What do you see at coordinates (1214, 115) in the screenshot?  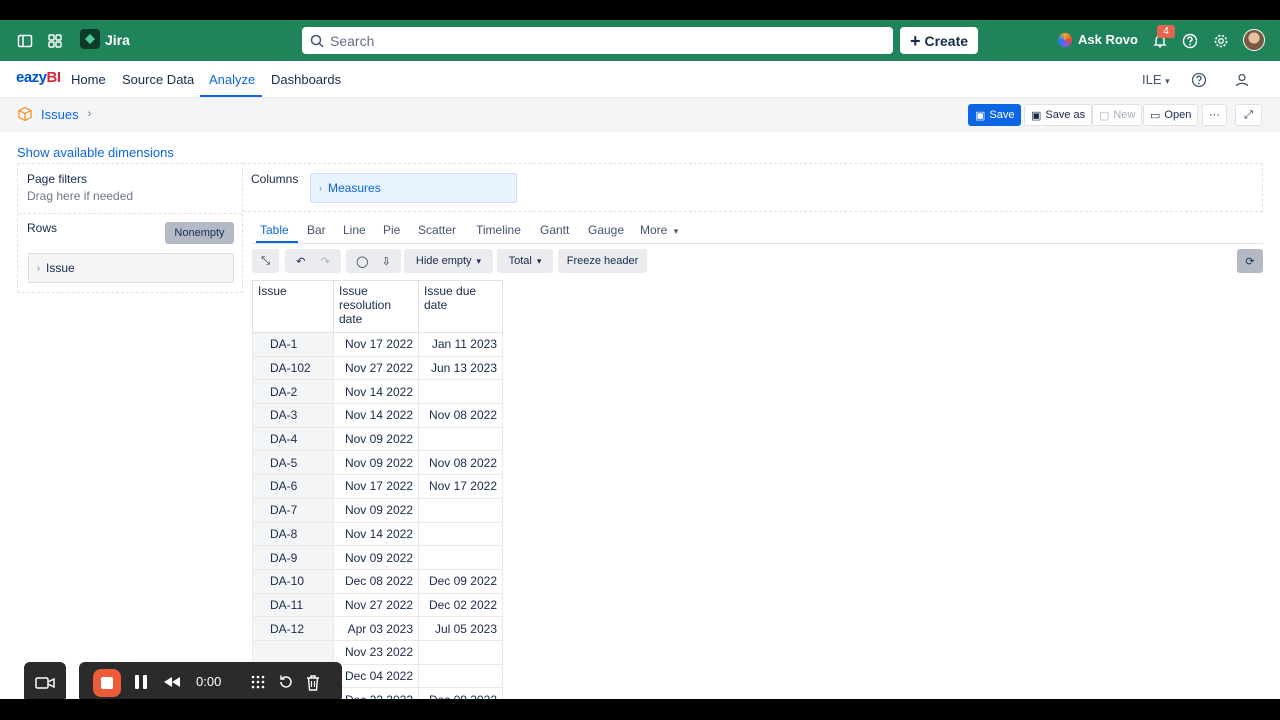 I see `more-options-button: ···` at bounding box center [1214, 115].